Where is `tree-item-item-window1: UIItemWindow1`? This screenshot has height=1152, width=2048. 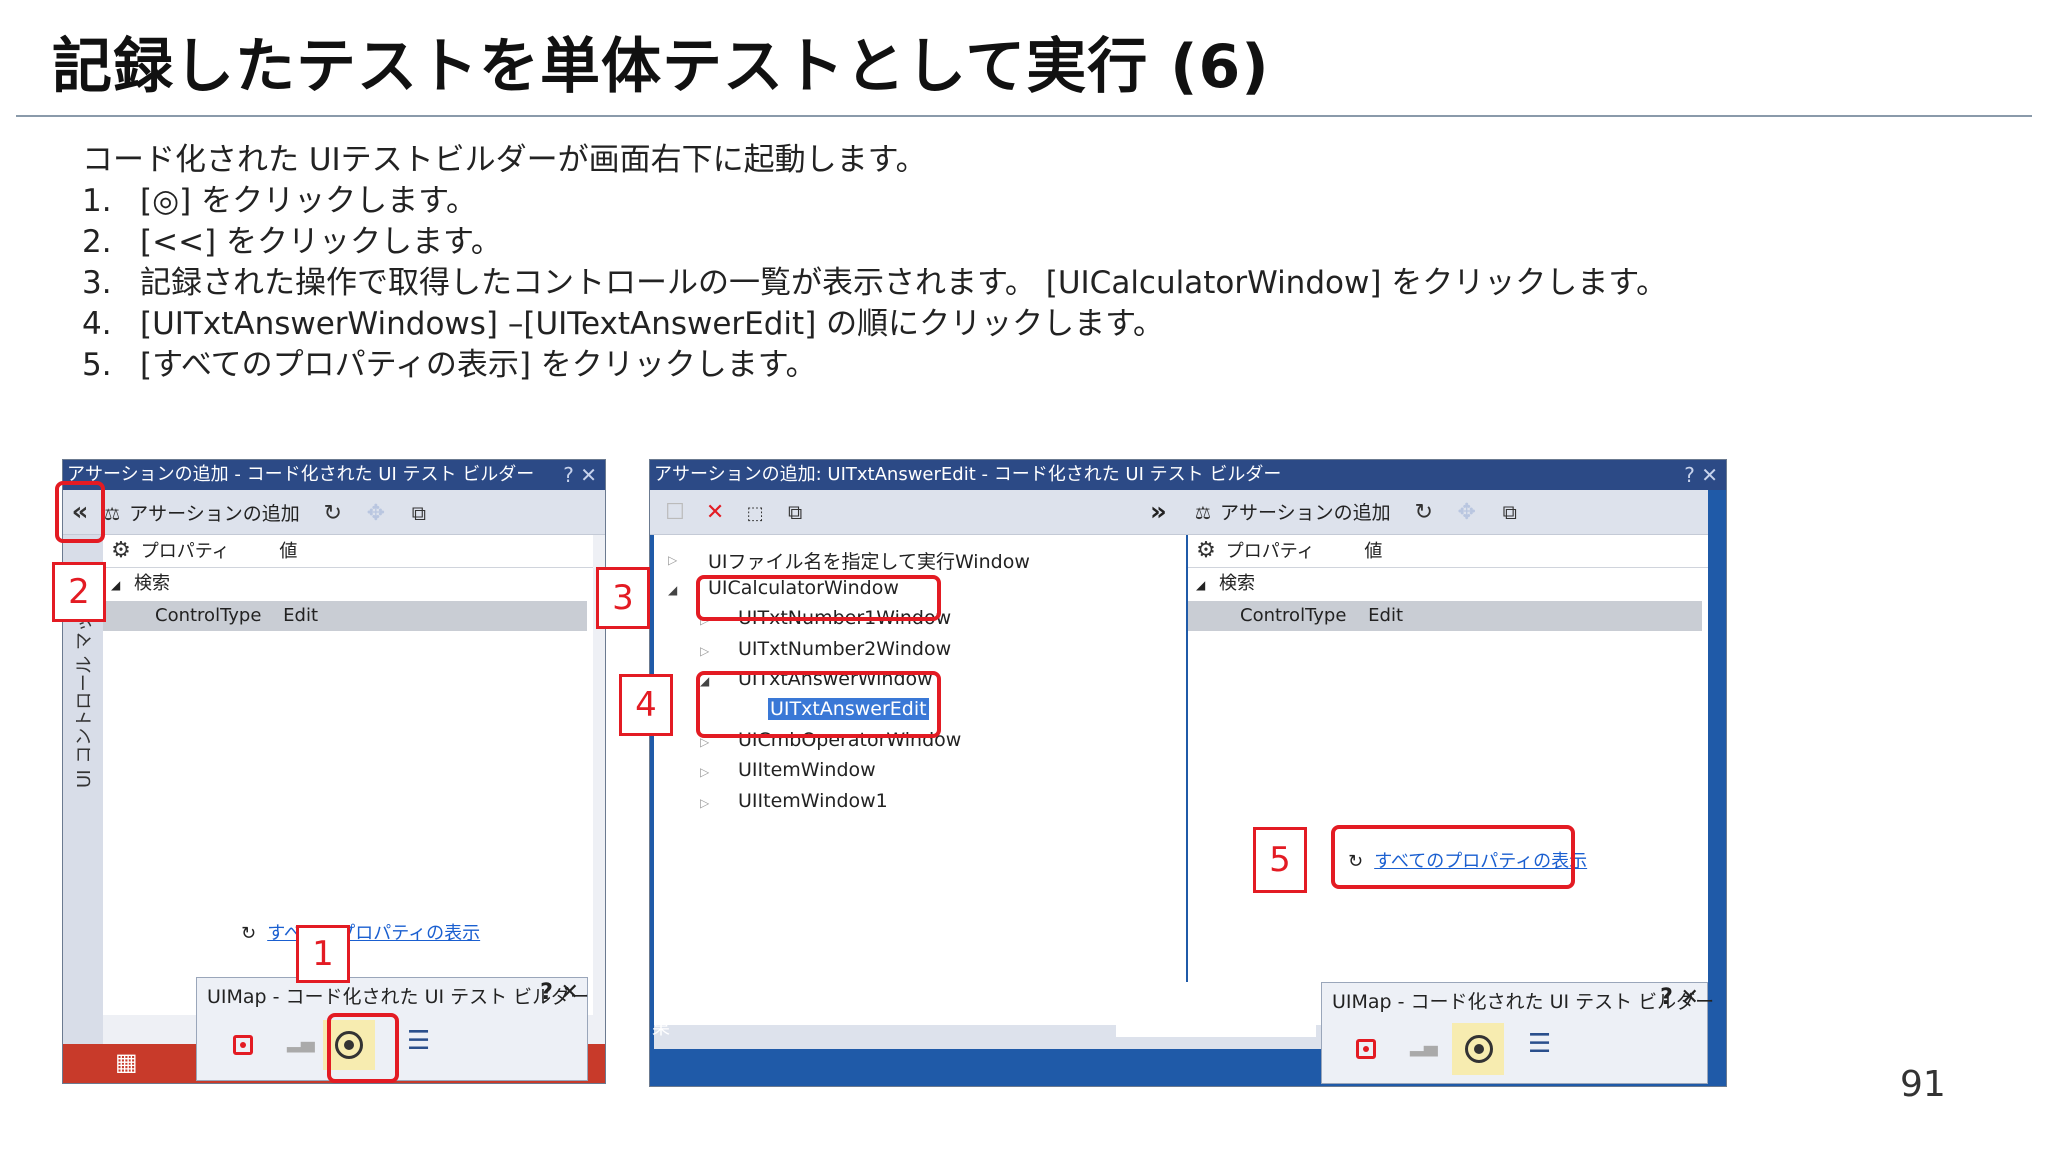 tree-item-item-window1: UIItemWindow1 is located at coordinates (813, 801).